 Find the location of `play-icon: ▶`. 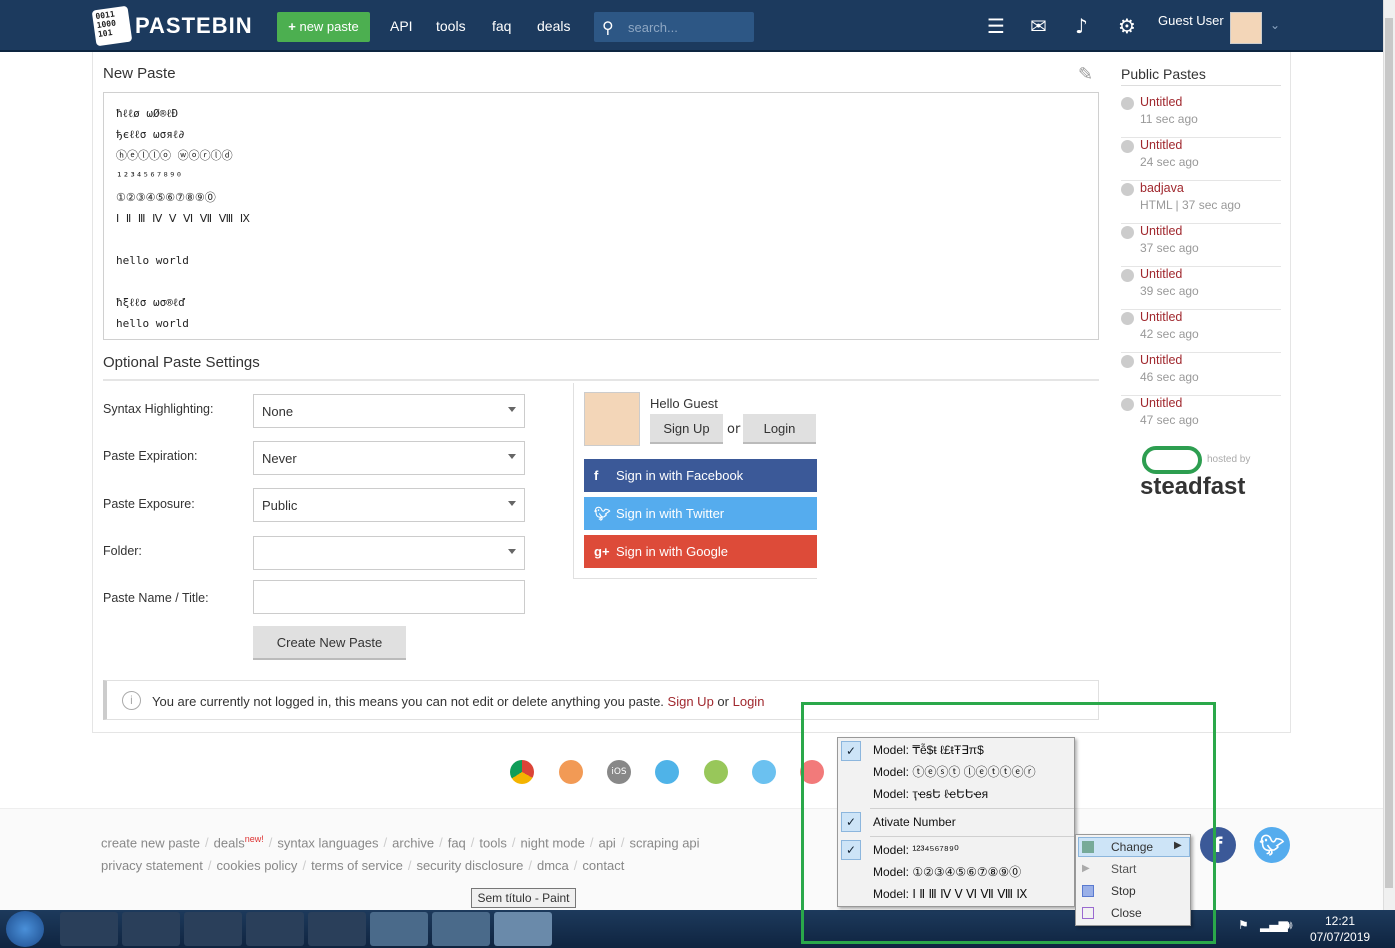

play-icon: ▶ is located at coordinates (1086, 868).